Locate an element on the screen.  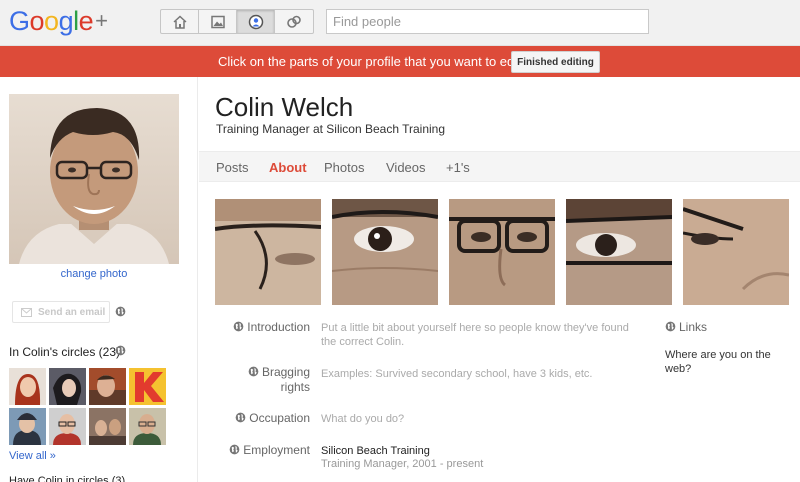
photos-nav-button is located at coordinates (218, 21).